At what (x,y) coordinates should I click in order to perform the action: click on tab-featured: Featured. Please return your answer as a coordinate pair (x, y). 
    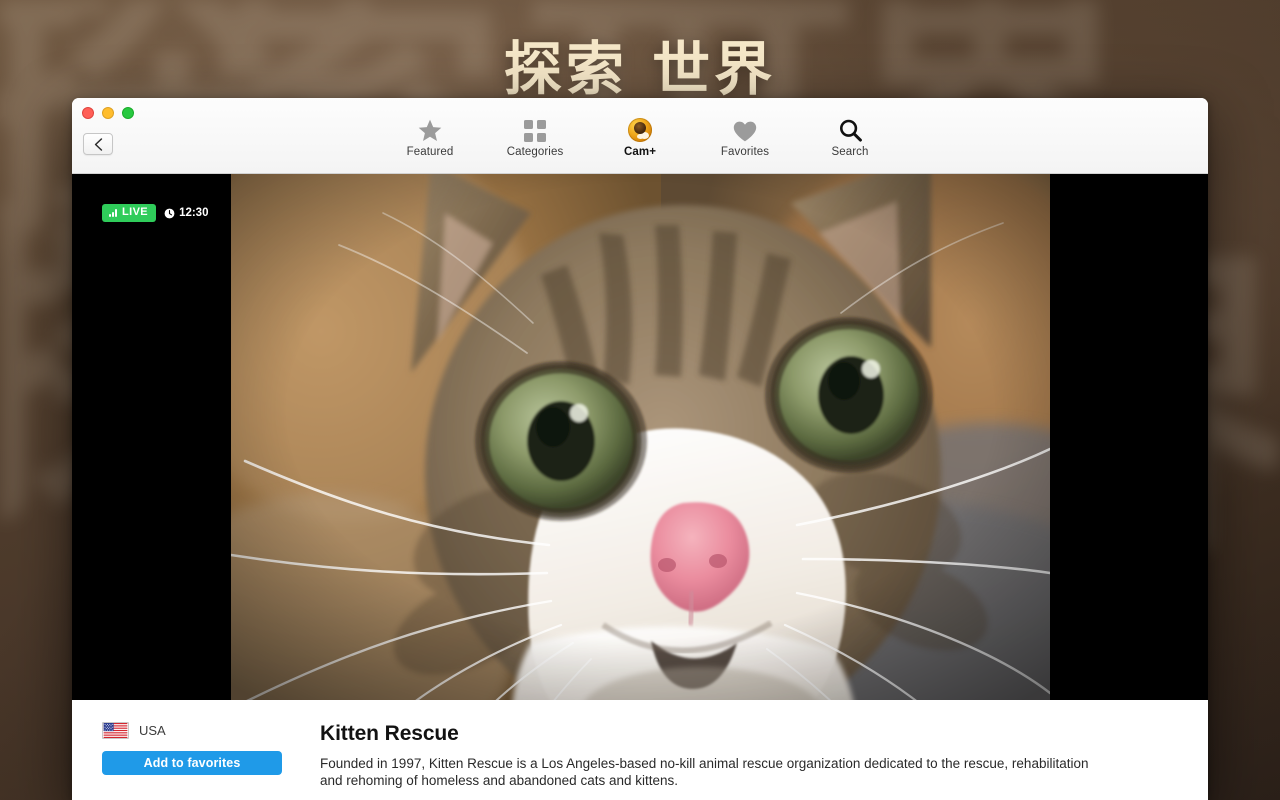
    Looking at the image, I should click on (430, 138).